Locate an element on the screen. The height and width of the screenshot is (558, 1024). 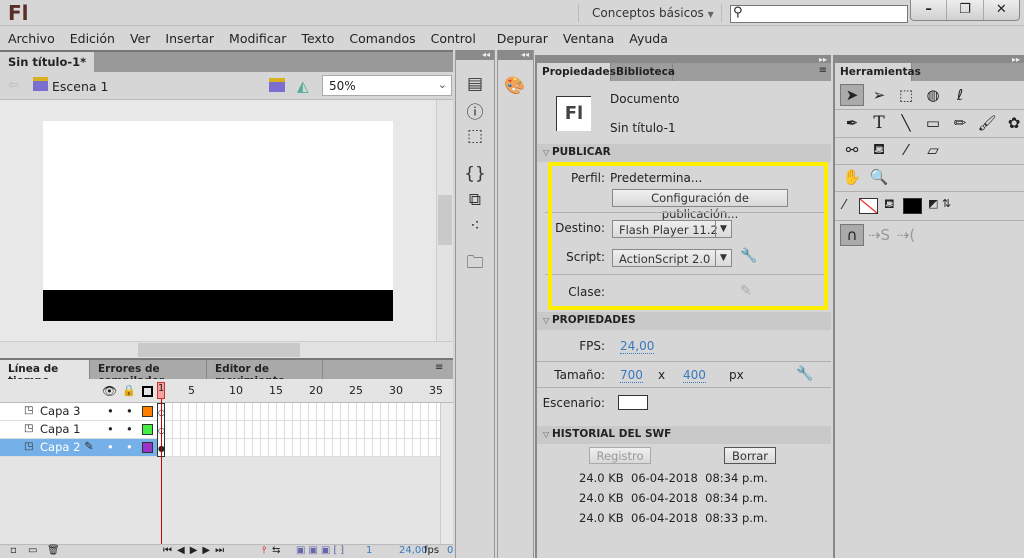
motion-presets-icon: ⁖ is located at coordinates (475, 226).